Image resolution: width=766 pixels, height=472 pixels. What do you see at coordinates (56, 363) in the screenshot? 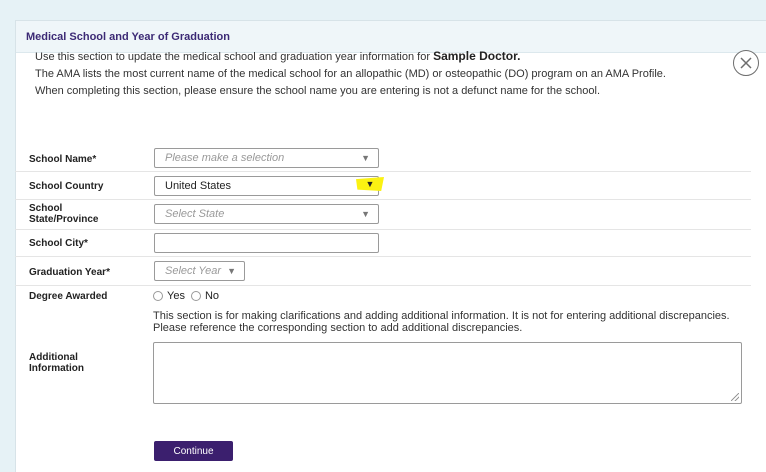
I see `additional-info-label: Additional Information` at bounding box center [56, 363].